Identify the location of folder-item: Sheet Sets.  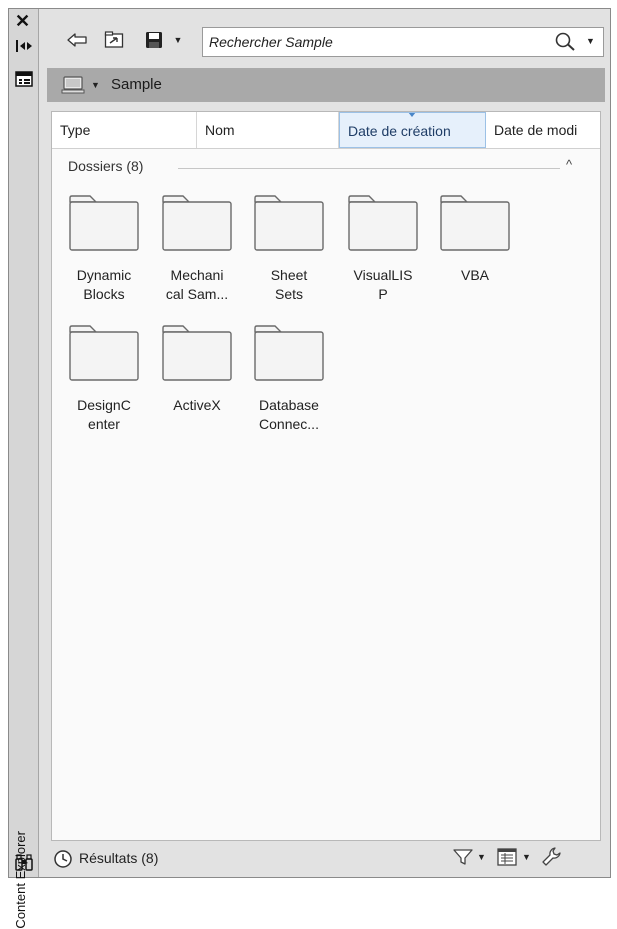
(289, 252).